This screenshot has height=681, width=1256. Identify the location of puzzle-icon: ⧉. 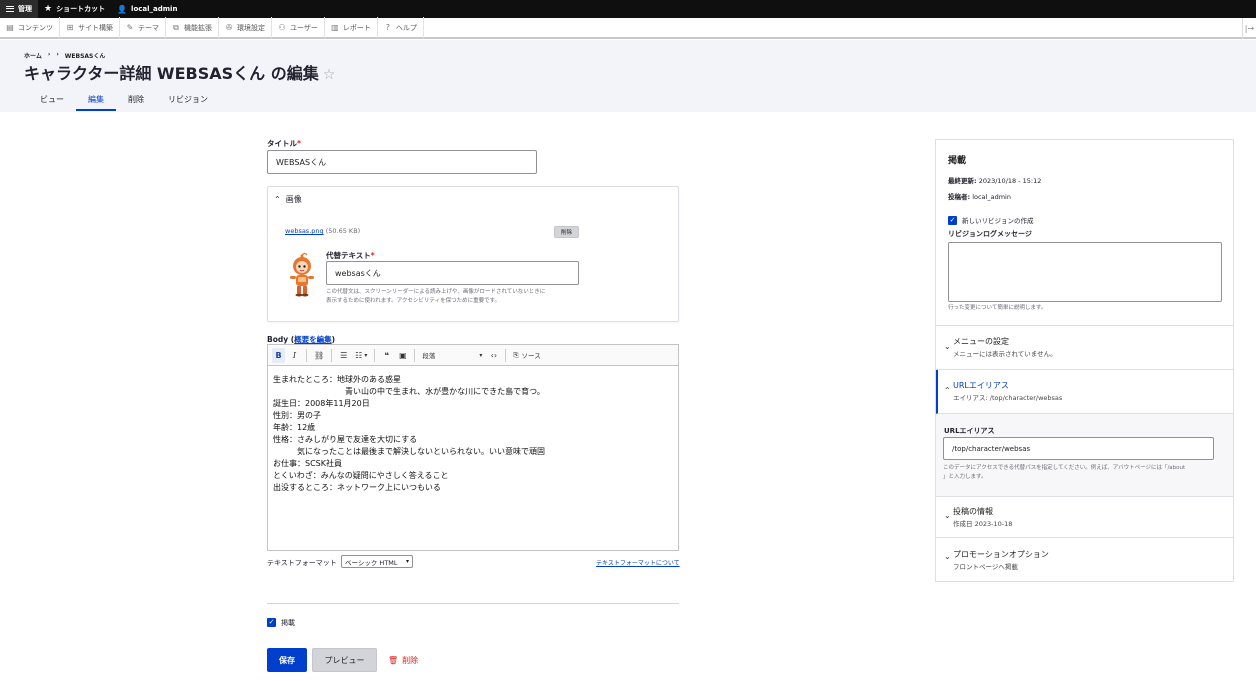
(176, 27).